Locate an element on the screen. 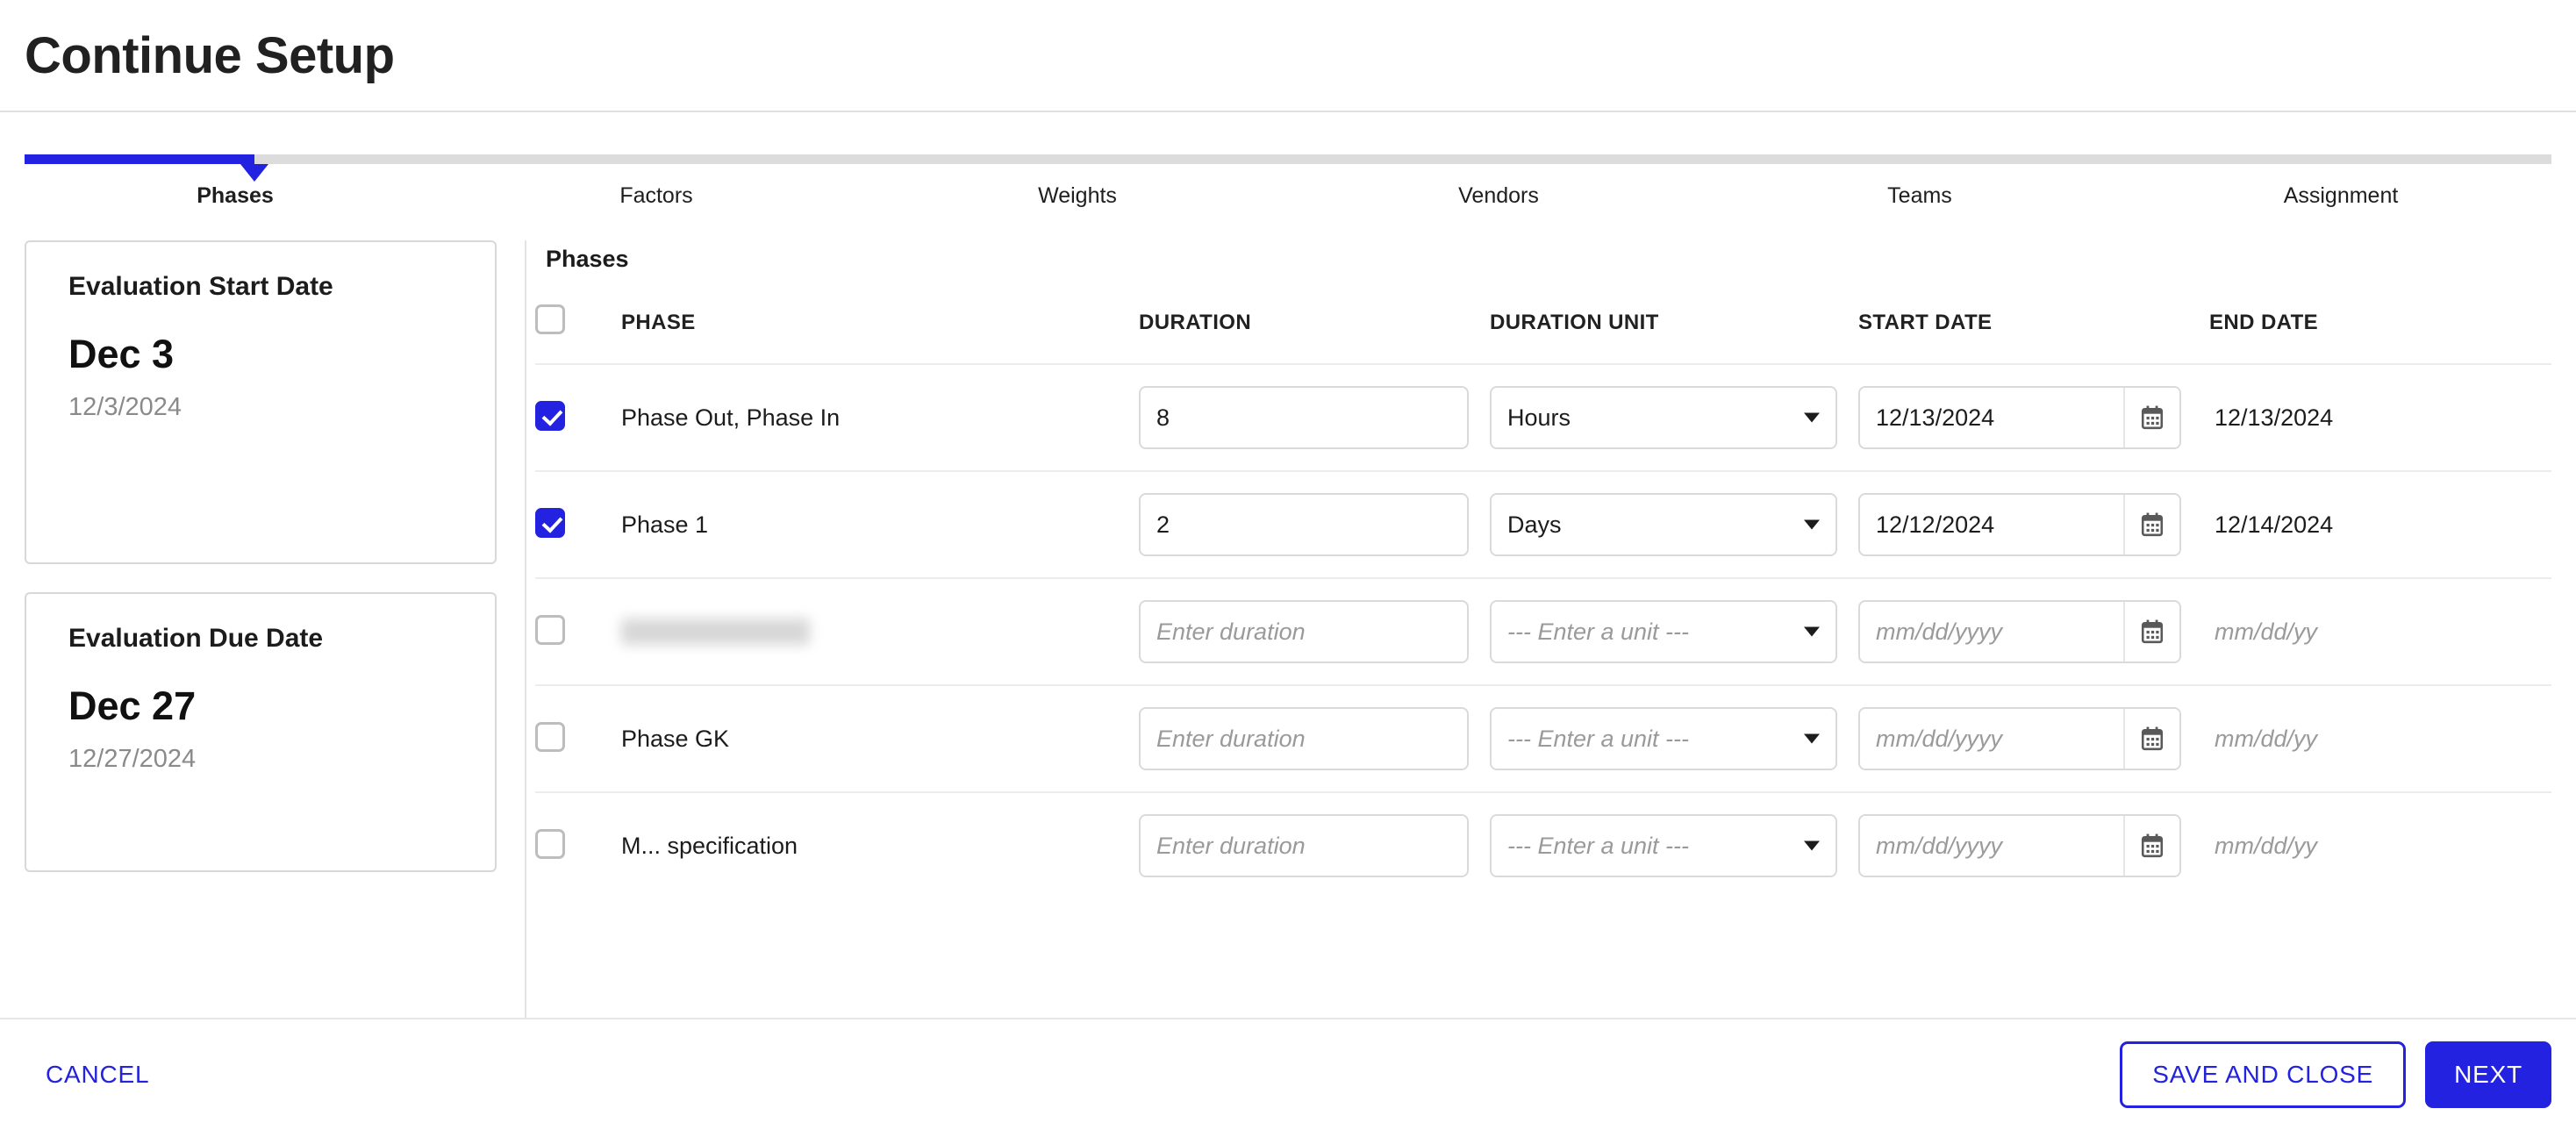 Image resolution: width=2576 pixels, height=1130 pixels. duration-unit-select: Days is located at coordinates (1663, 524).